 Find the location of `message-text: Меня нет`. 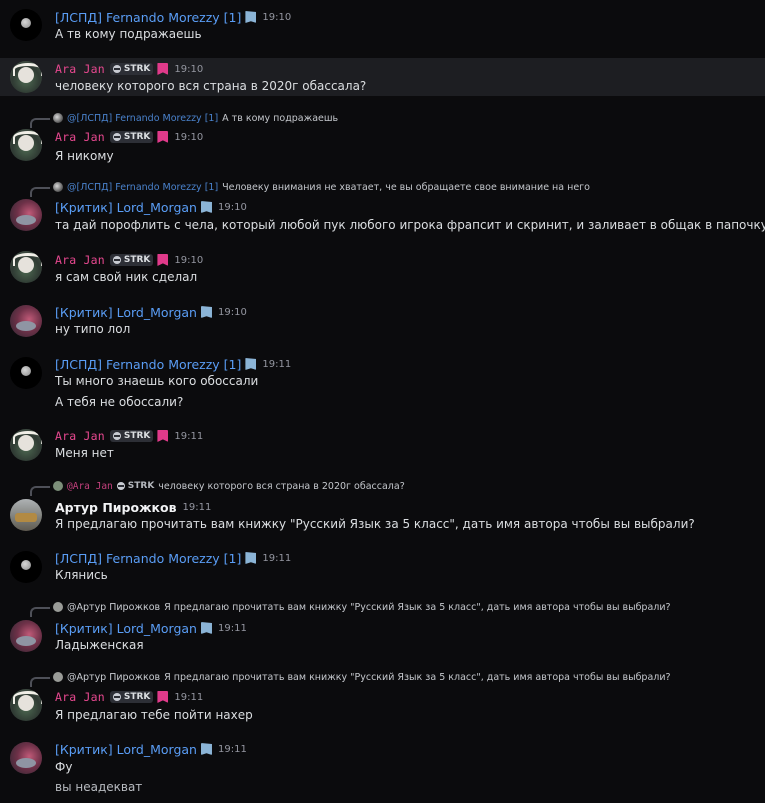

message-text: Меня нет is located at coordinates (84, 453).